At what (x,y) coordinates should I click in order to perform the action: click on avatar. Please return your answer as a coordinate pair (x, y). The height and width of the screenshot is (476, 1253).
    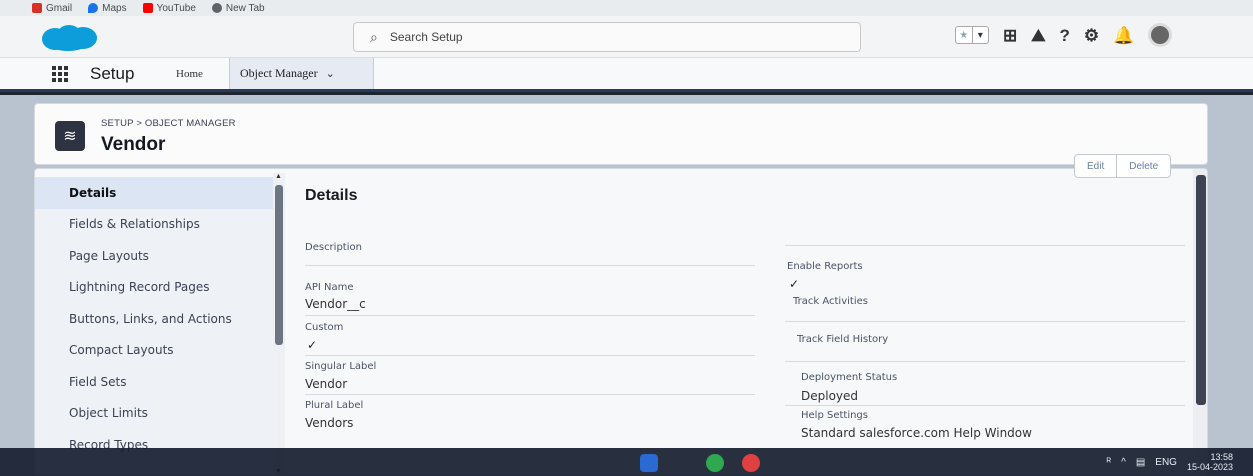
    Looking at the image, I should click on (1160, 35).